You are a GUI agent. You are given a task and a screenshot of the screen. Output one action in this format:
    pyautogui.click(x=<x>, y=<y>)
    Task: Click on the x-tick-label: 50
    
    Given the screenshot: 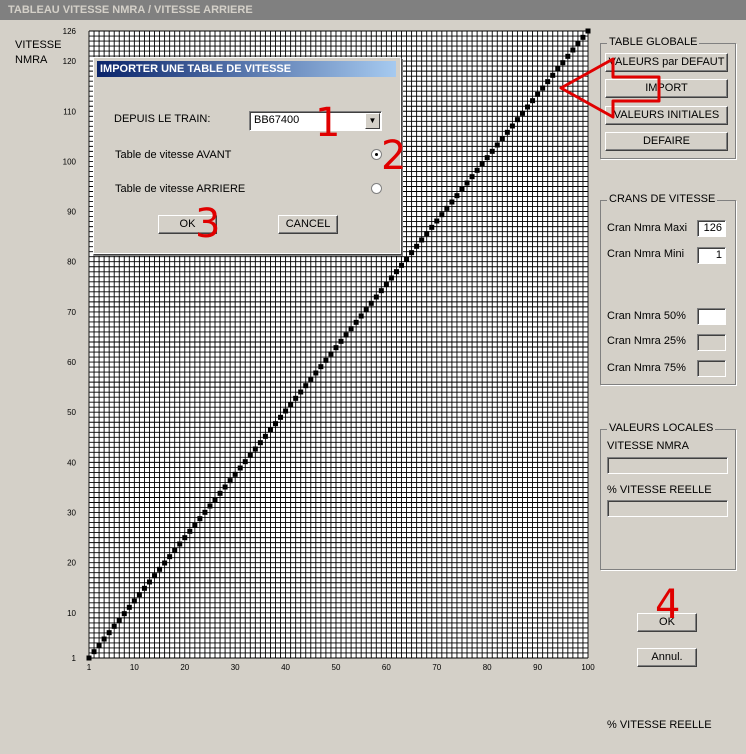 What is the action you would take?
    pyautogui.click(x=336, y=667)
    